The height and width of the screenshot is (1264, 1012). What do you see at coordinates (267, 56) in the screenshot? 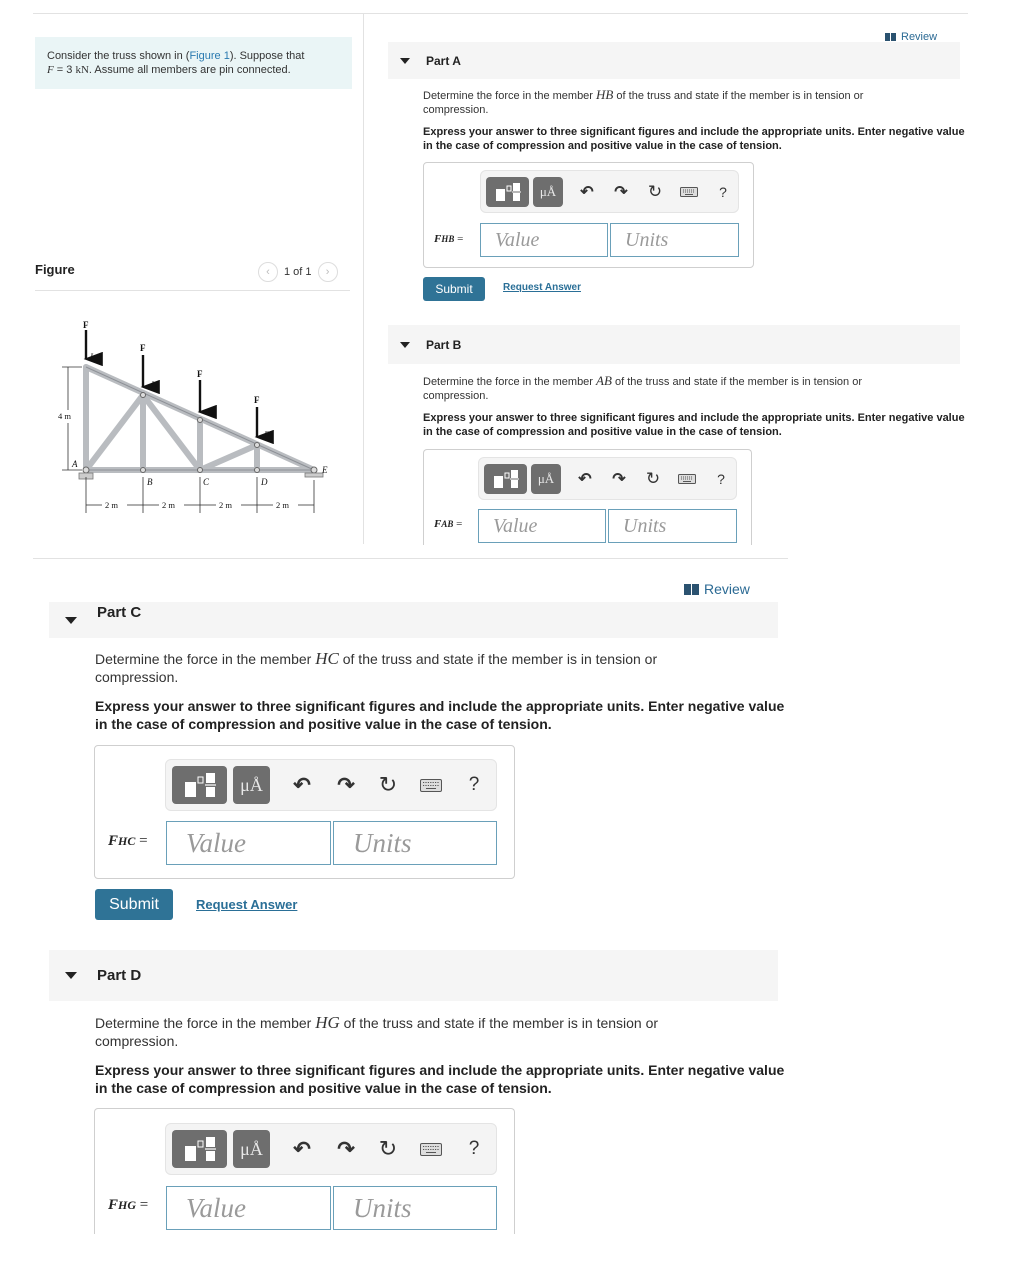
I see `intro-text: ). Suppose that` at bounding box center [267, 56].